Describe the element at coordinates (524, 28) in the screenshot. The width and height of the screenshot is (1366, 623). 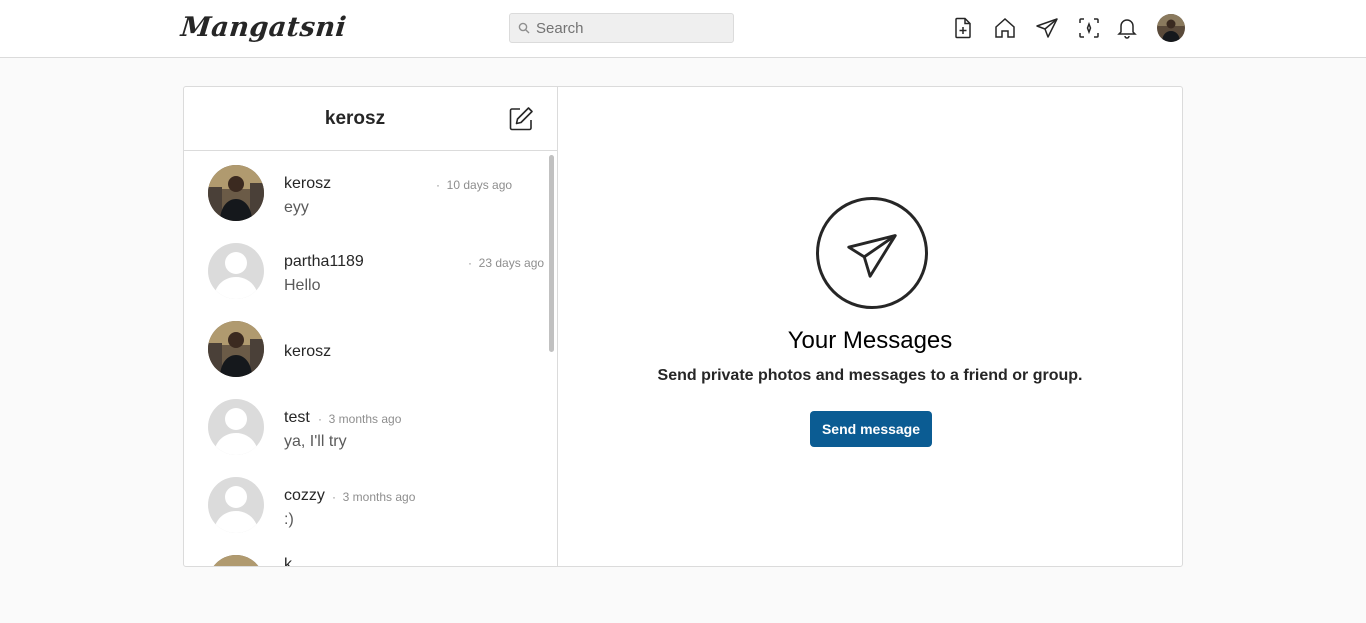
I see `search-icon` at that location.